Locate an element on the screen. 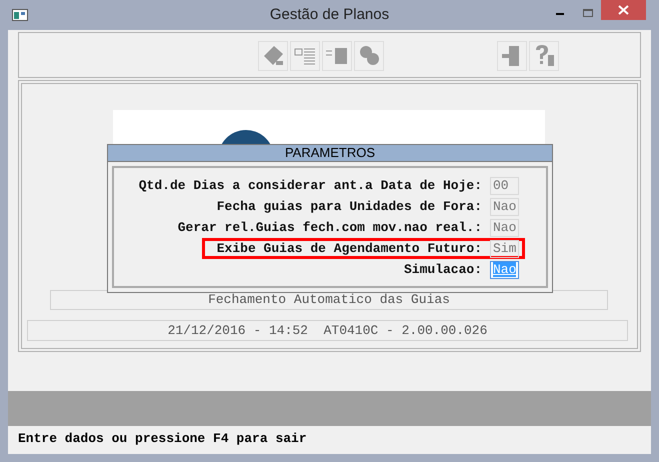 This screenshot has height=462, width=659. banner-text: Fechamento Automatico das Guias is located at coordinates (329, 299).